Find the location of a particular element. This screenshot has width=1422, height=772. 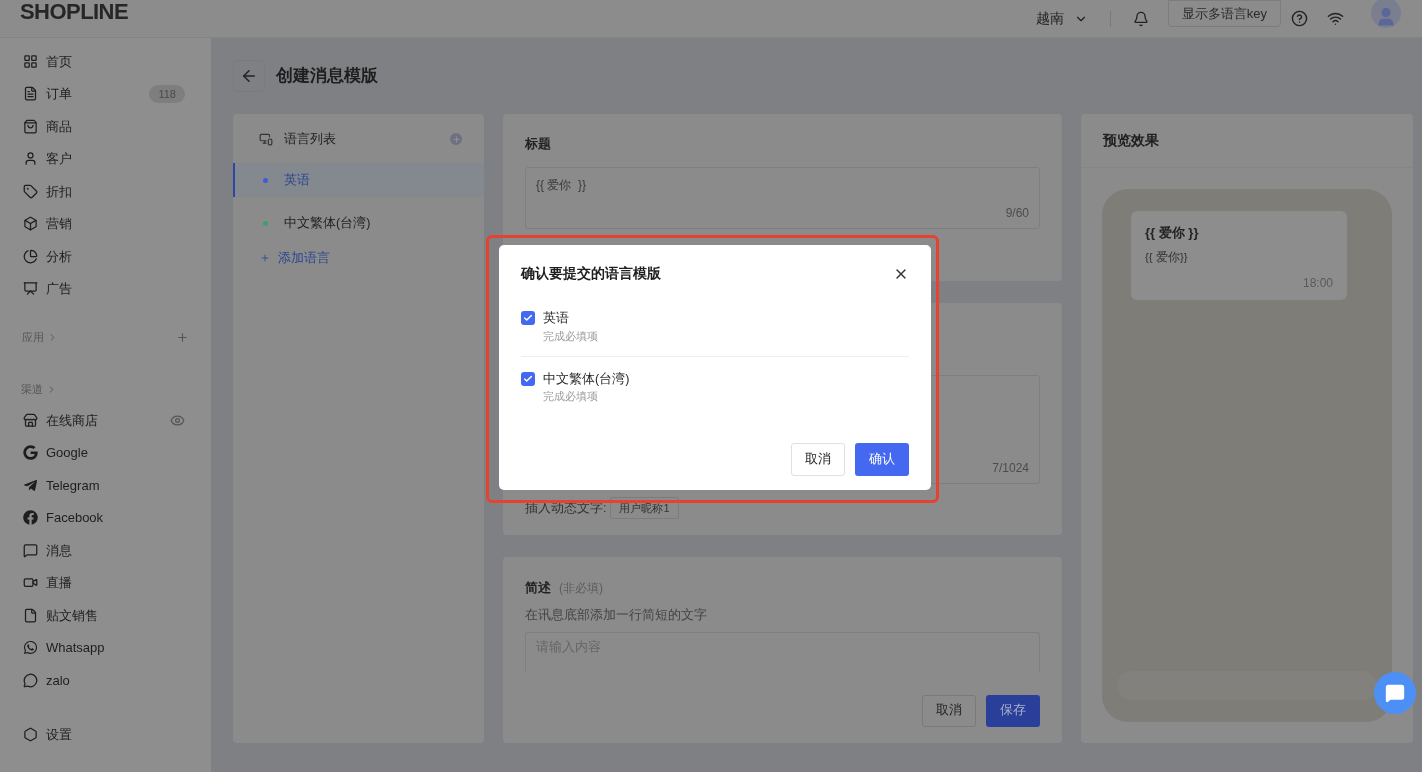

save-button: 保存 is located at coordinates (1013, 710).